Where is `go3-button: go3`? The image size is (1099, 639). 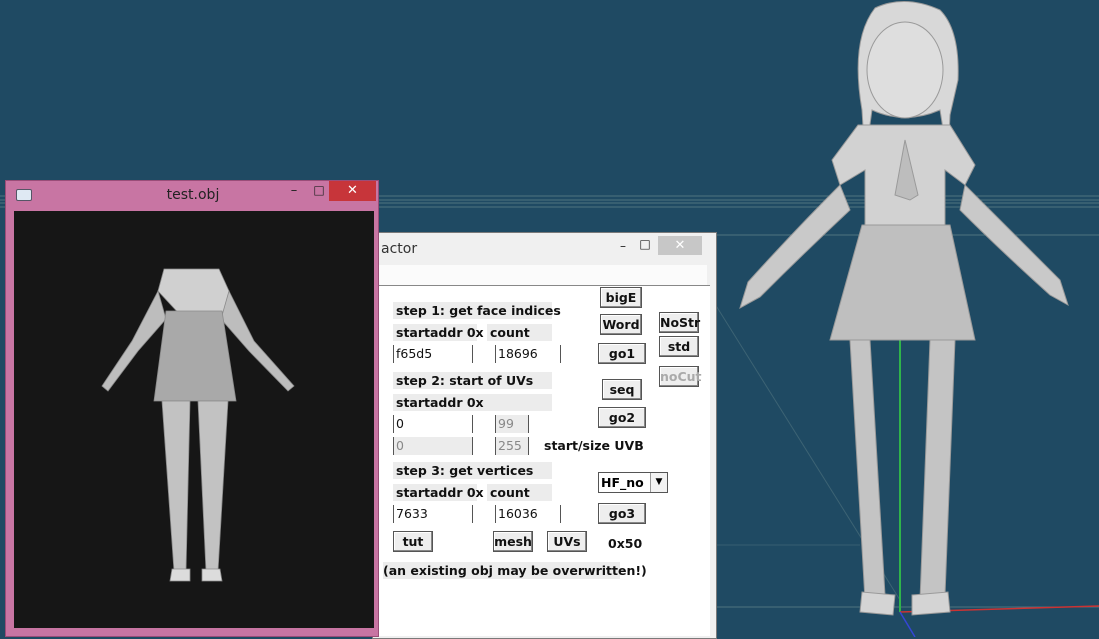 go3-button: go3 is located at coordinates (622, 513).